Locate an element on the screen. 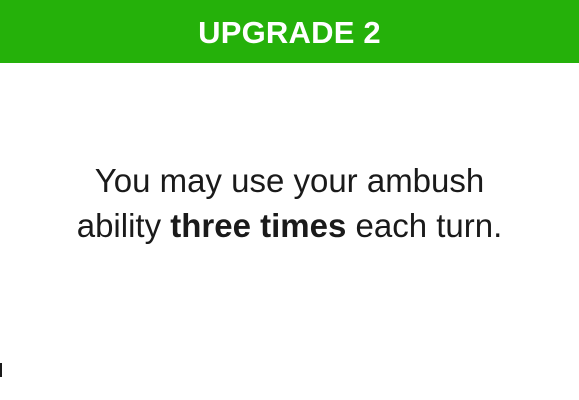  rules-text-suffix: each turn. is located at coordinates (424, 225).